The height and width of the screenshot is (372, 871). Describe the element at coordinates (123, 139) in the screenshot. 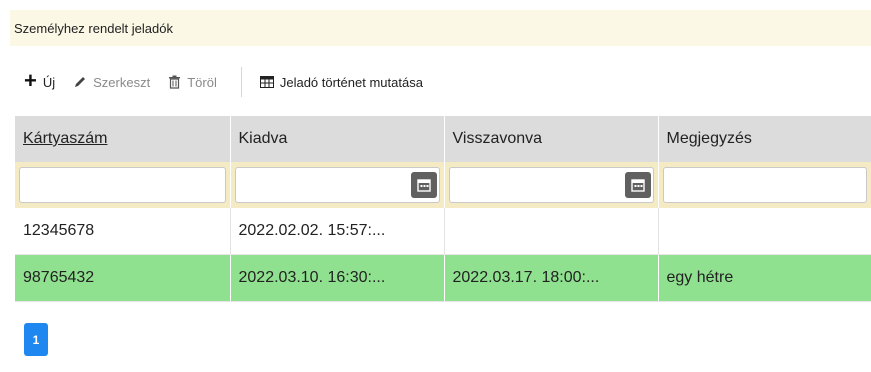

I see `column-header-card-number: Kártyaszám` at that location.